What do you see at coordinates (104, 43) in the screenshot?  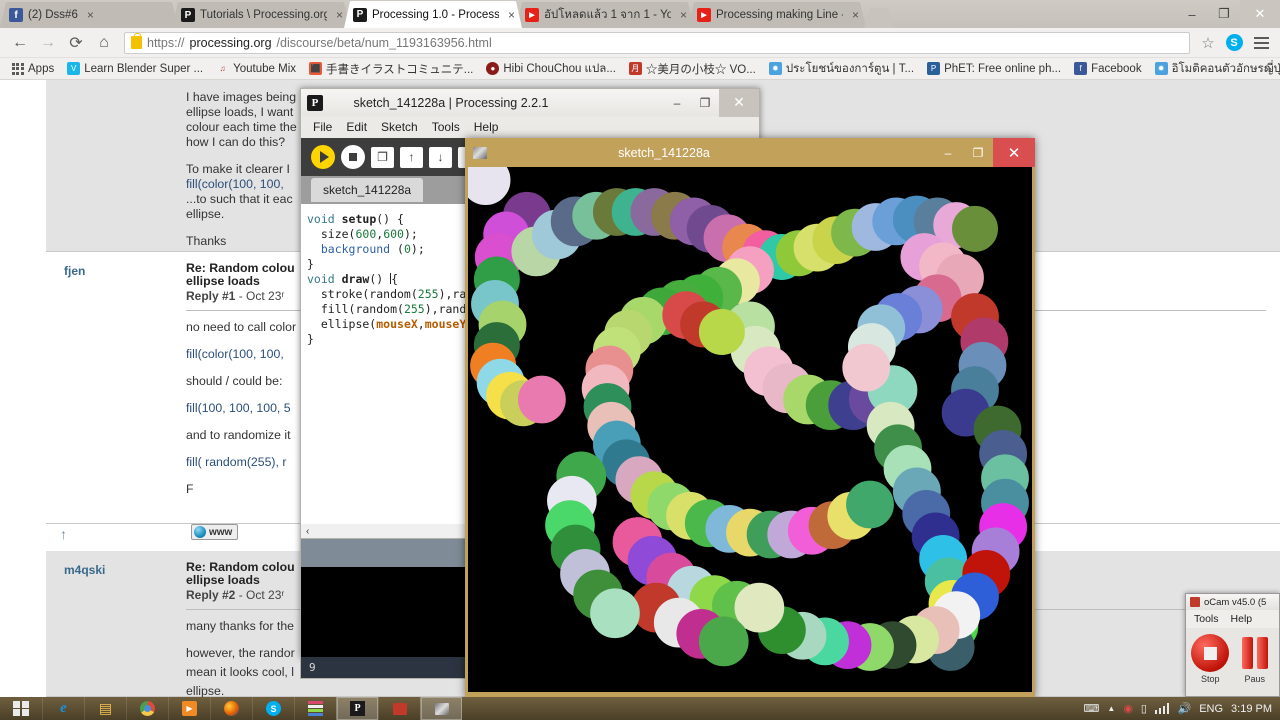 I see `home-icon: ⌂` at bounding box center [104, 43].